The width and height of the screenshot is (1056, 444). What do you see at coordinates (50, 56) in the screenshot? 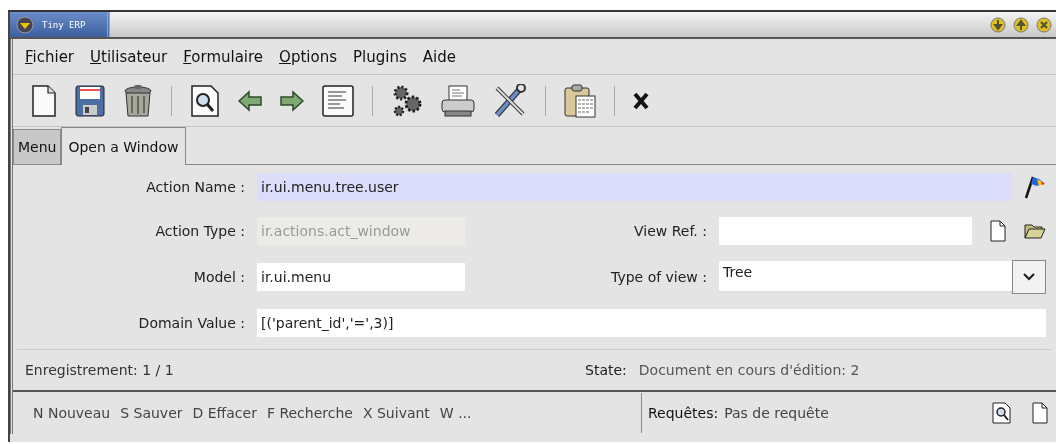
I see `menu-item: Fichier` at bounding box center [50, 56].